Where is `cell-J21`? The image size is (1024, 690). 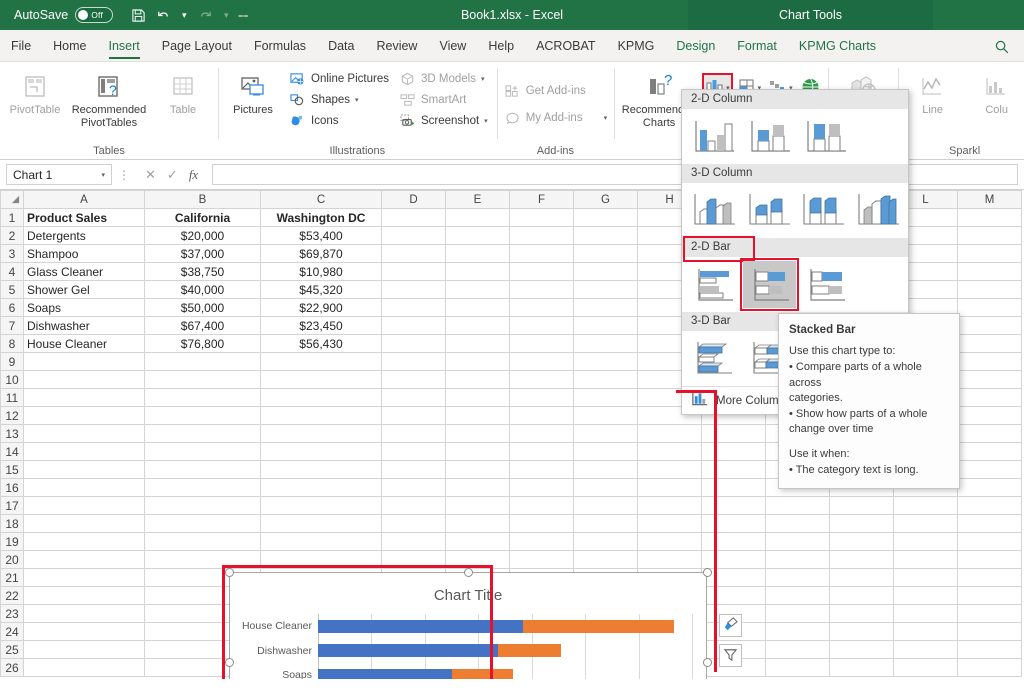
cell-J21 is located at coordinates (797, 577).